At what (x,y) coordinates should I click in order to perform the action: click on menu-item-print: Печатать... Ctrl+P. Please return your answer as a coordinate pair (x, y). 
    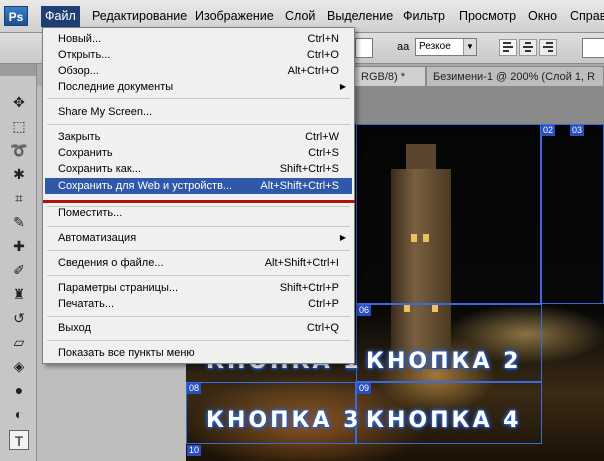
    Looking at the image, I should click on (198, 304).